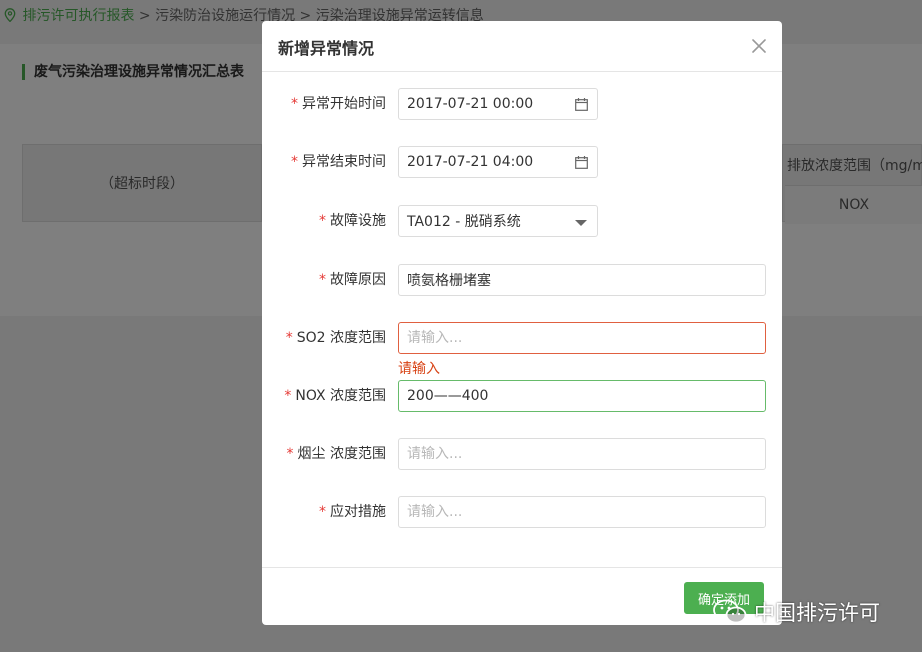 Image resolution: width=922 pixels, height=652 pixels. Describe the element at coordinates (582, 396) in the screenshot. I see `nox-range-input` at that location.